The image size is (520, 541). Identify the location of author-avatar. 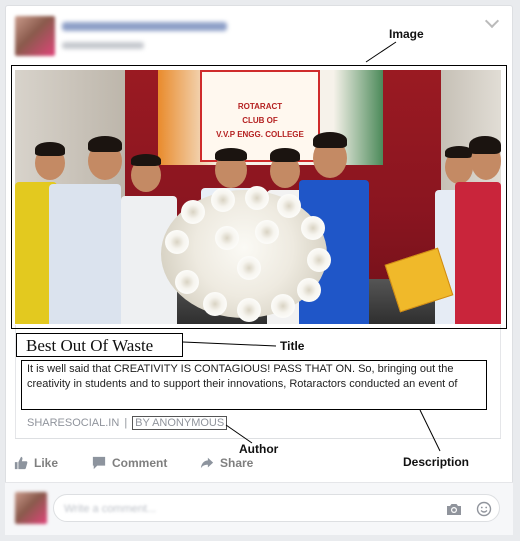
(35, 36).